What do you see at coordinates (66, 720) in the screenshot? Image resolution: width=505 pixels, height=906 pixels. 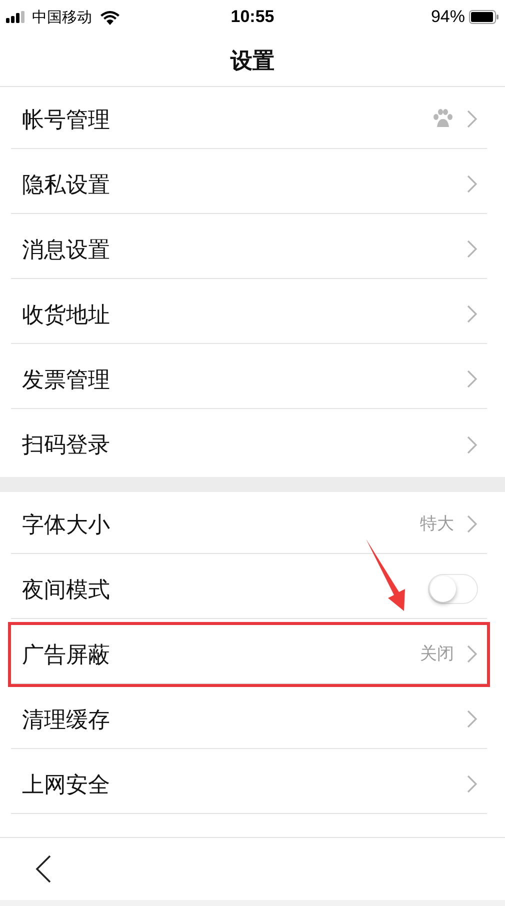 I see `row-label: 清理缓存` at bounding box center [66, 720].